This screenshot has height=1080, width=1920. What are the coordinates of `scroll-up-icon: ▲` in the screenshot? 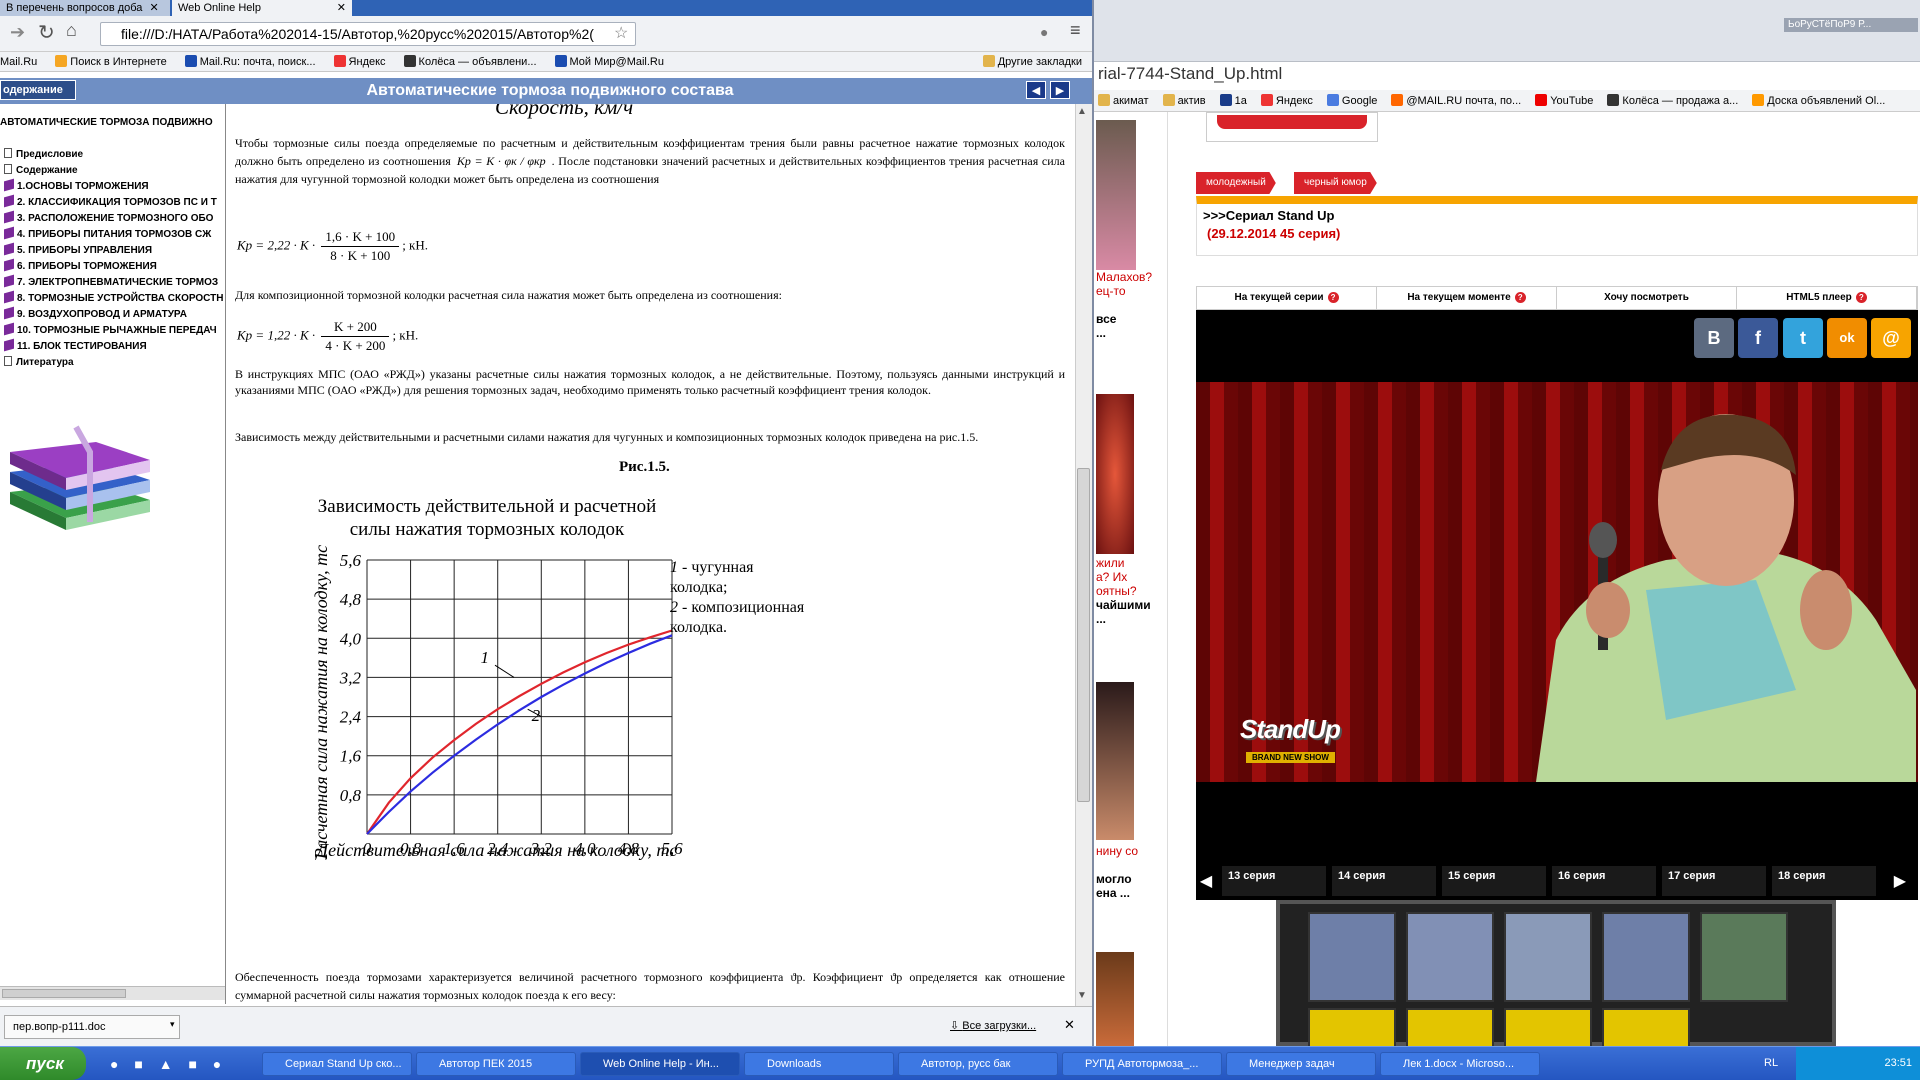 It's located at (1082, 111).